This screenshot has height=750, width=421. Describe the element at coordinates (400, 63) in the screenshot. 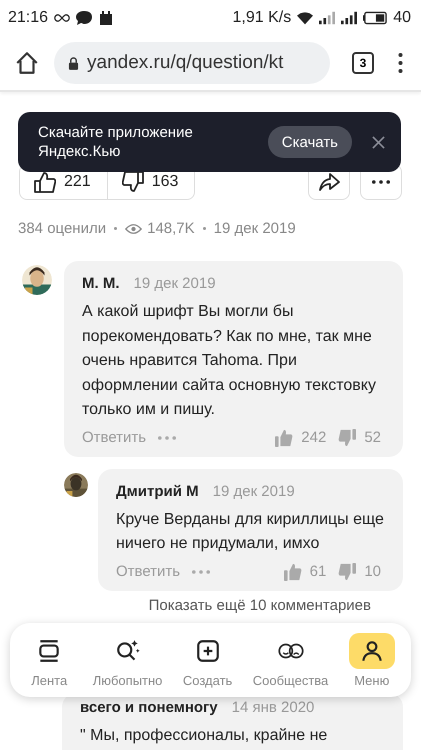

I see `menu-icon` at that location.